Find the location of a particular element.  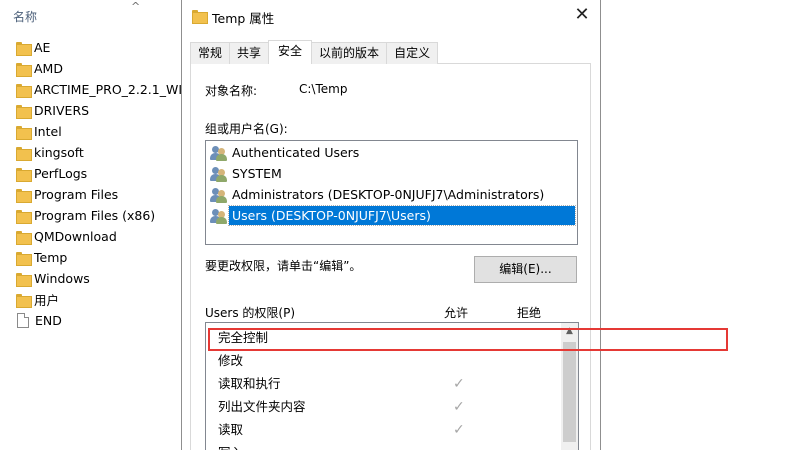

permission-read: 读取 is located at coordinates (231, 429).